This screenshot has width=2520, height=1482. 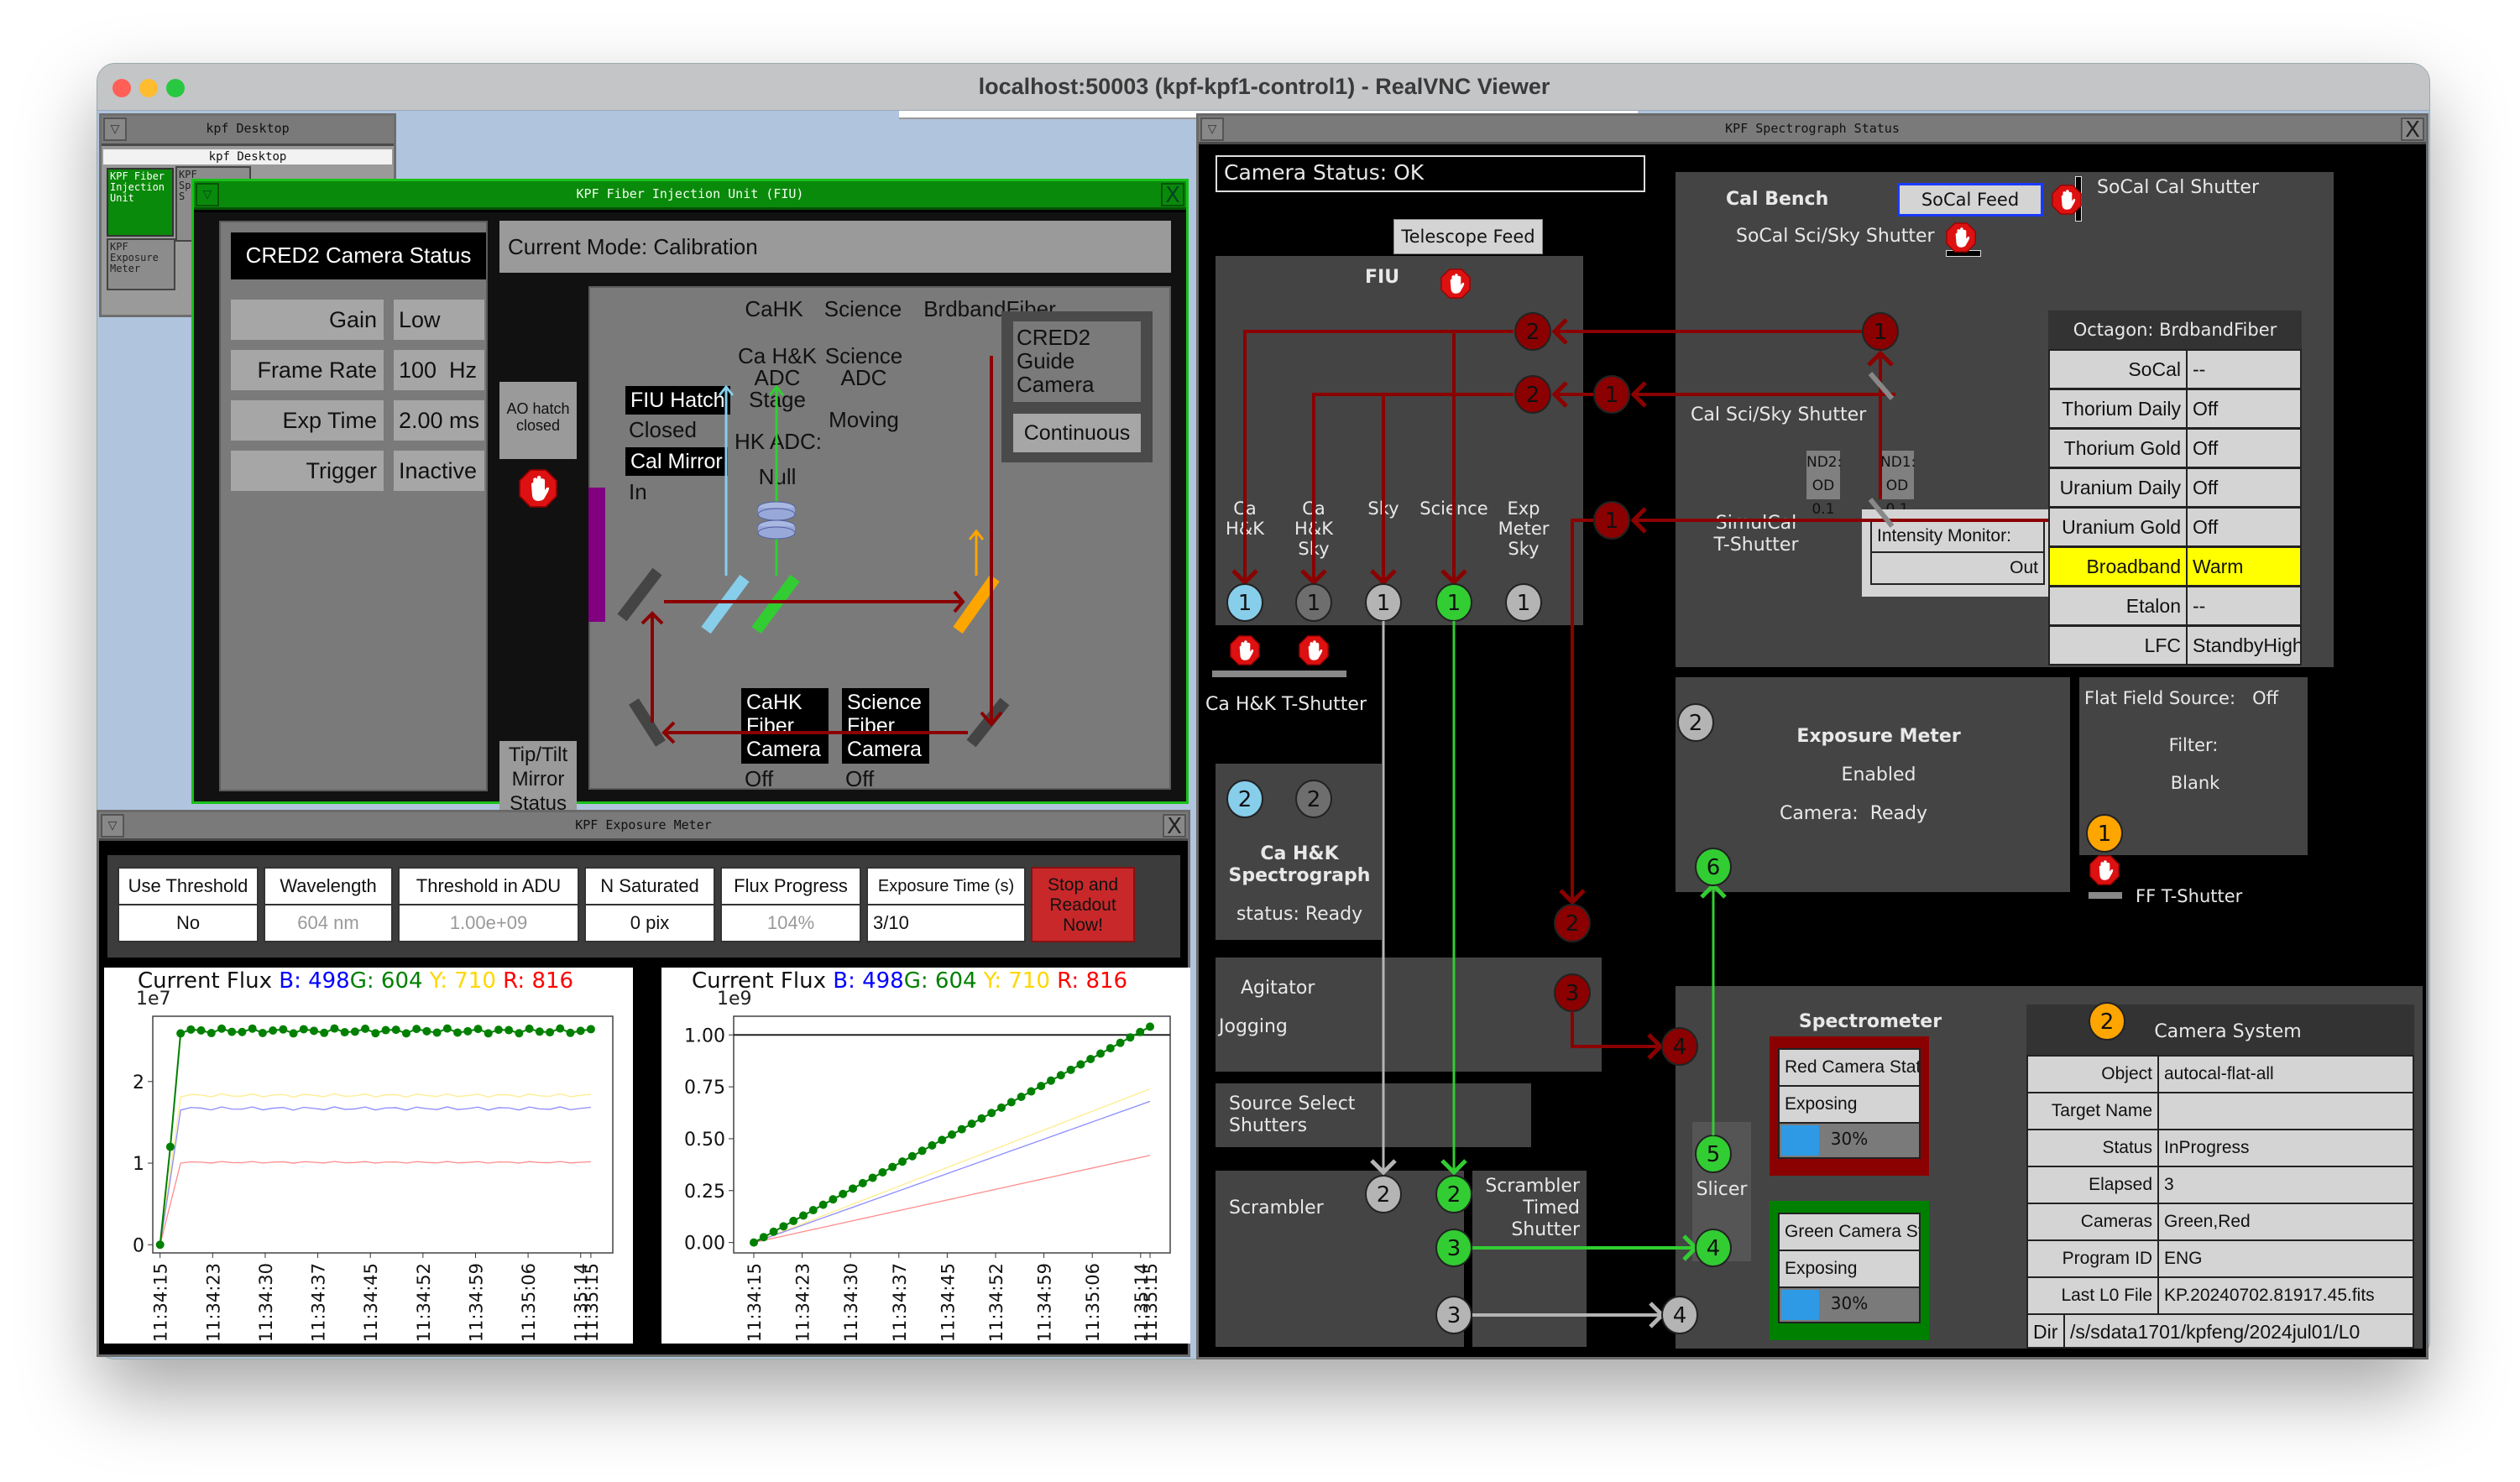 I want to click on threshold-adu-value: 1.00e+09, so click(x=489, y=923).